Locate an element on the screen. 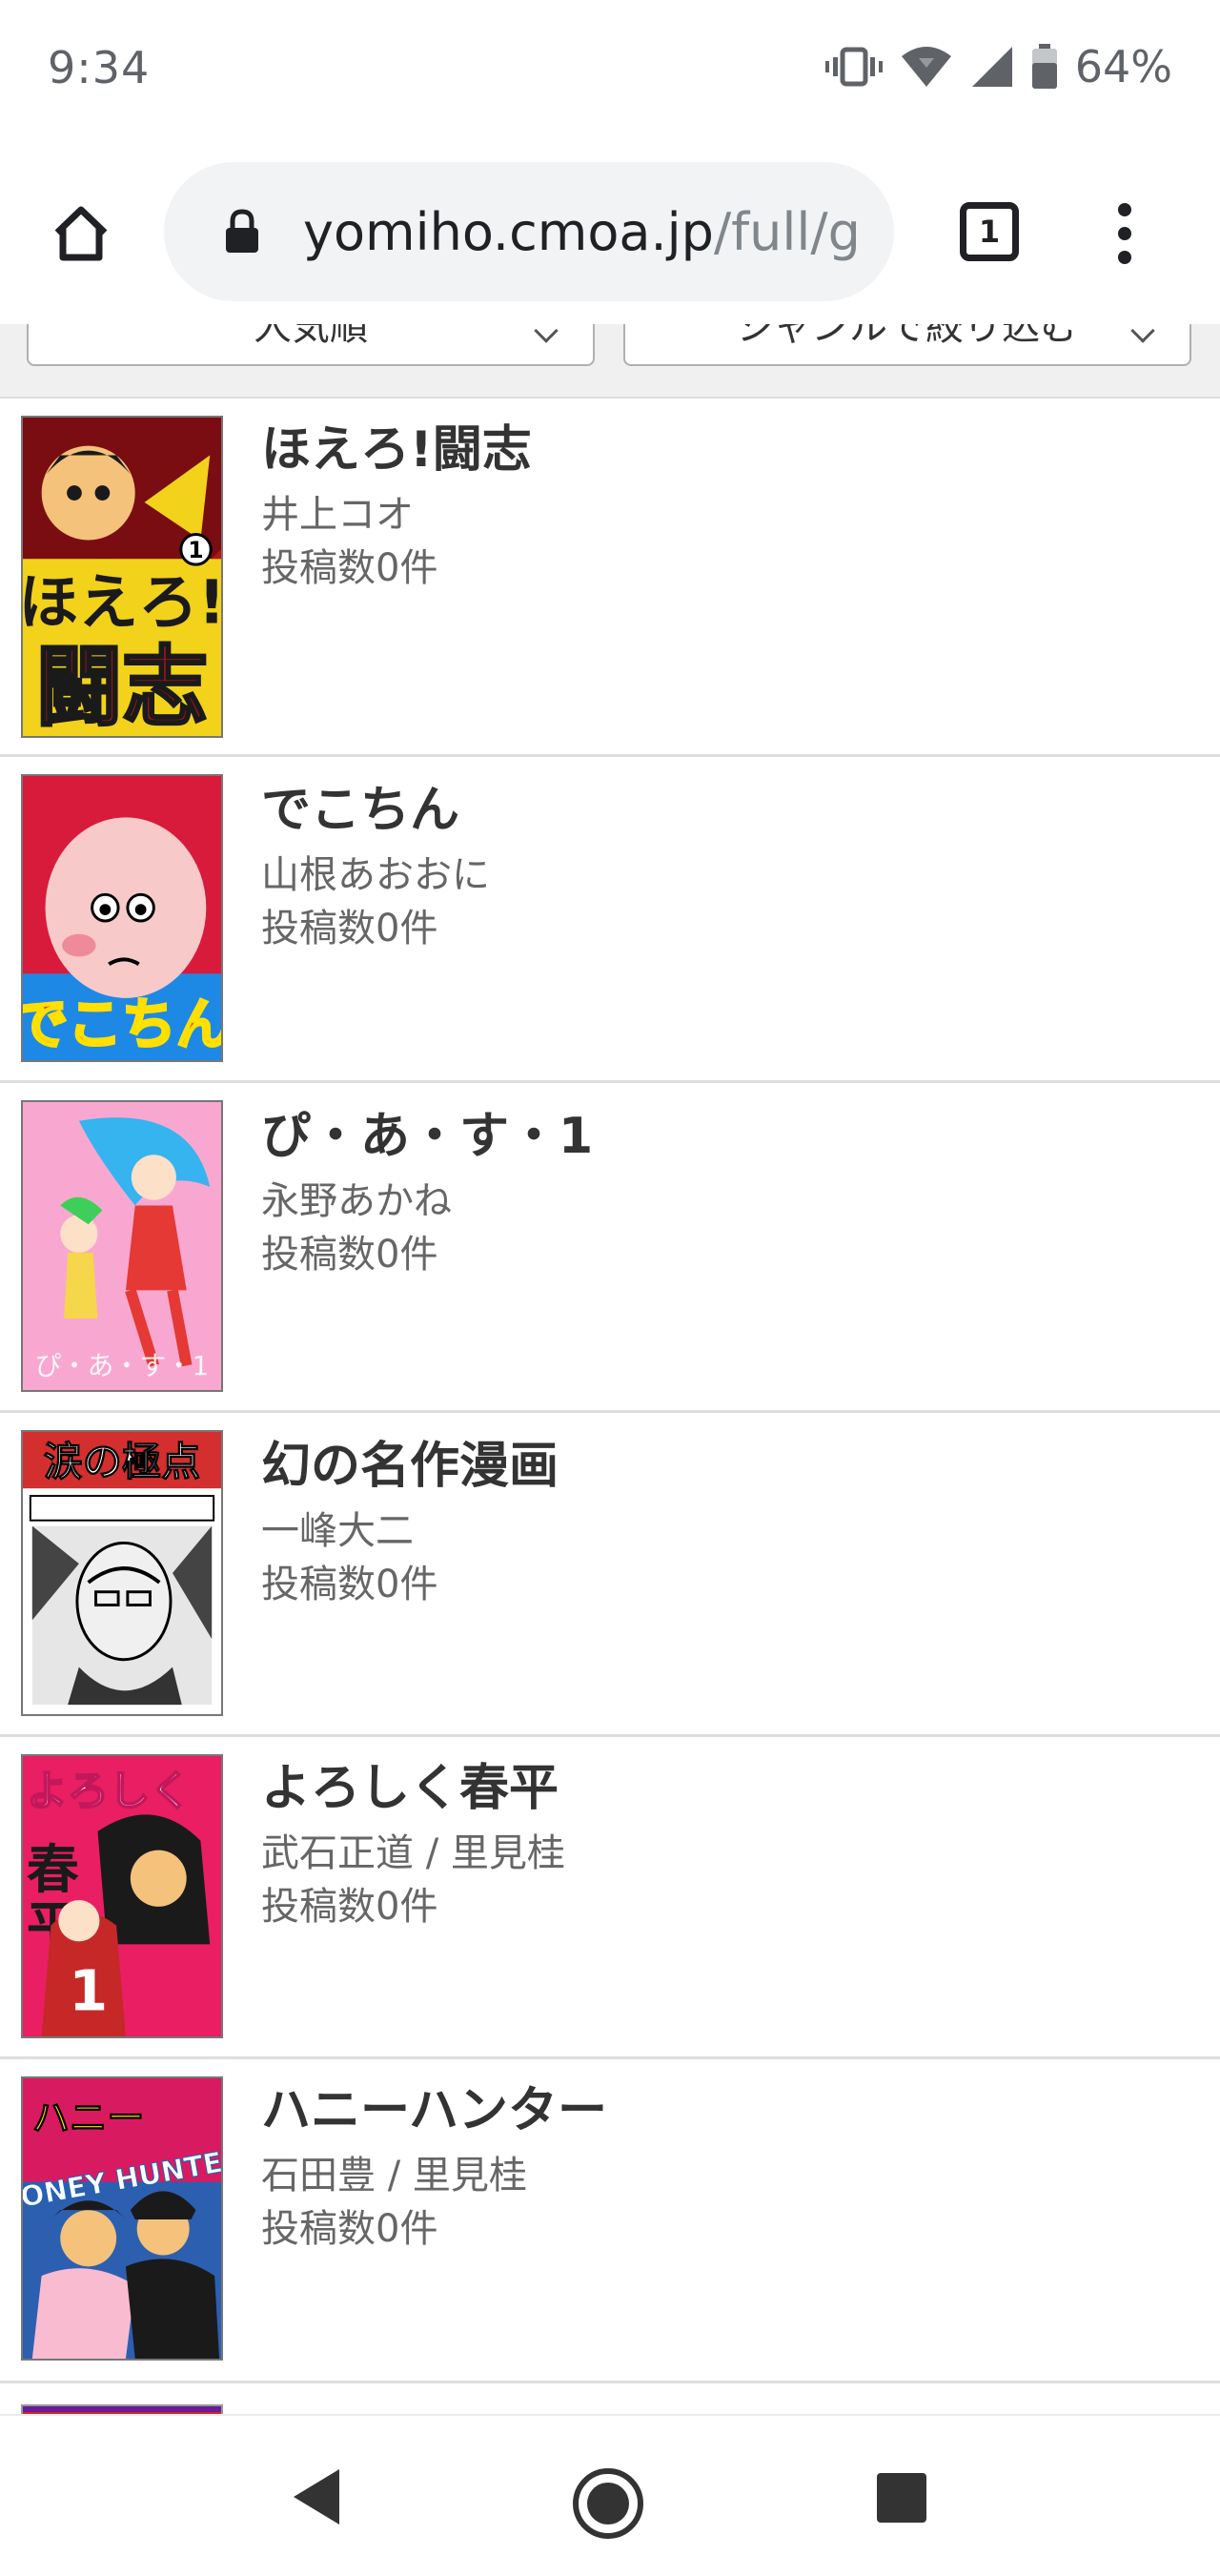  sort-select: 人気順 is located at coordinates (311, 345).